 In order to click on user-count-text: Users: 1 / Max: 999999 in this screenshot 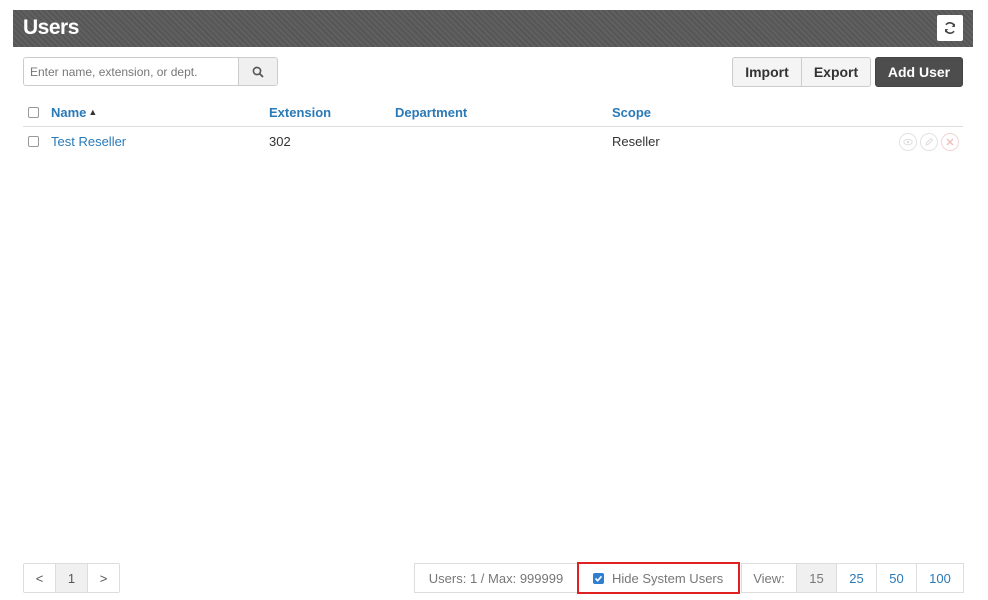, I will do `click(496, 578)`.